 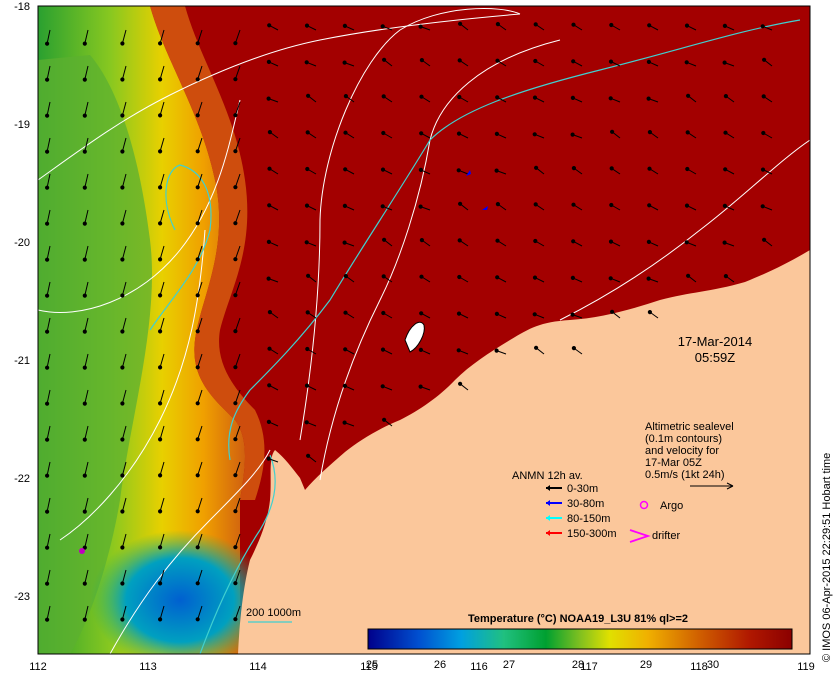 What do you see at coordinates (22, 7) in the screenshot?
I see `y-tick-18: -18` at bounding box center [22, 7].